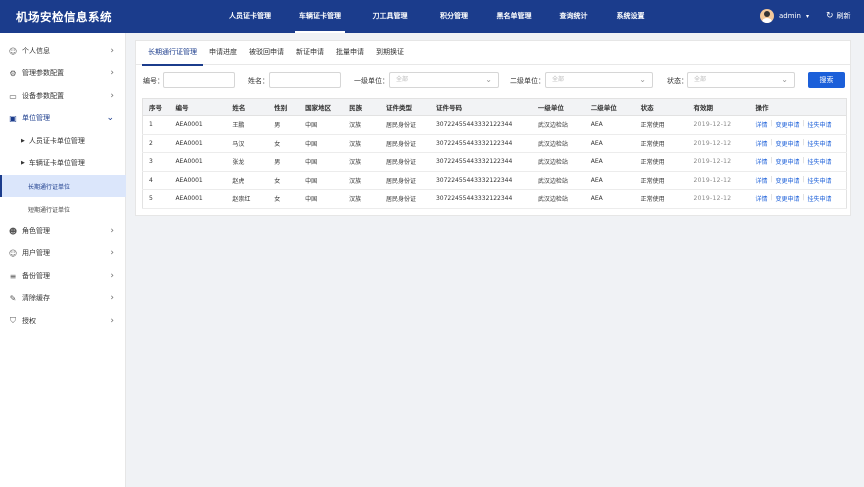  What do you see at coordinates (784, 16) in the screenshot?
I see `user-menu: admin ▾` at bounding box center [784, 16].